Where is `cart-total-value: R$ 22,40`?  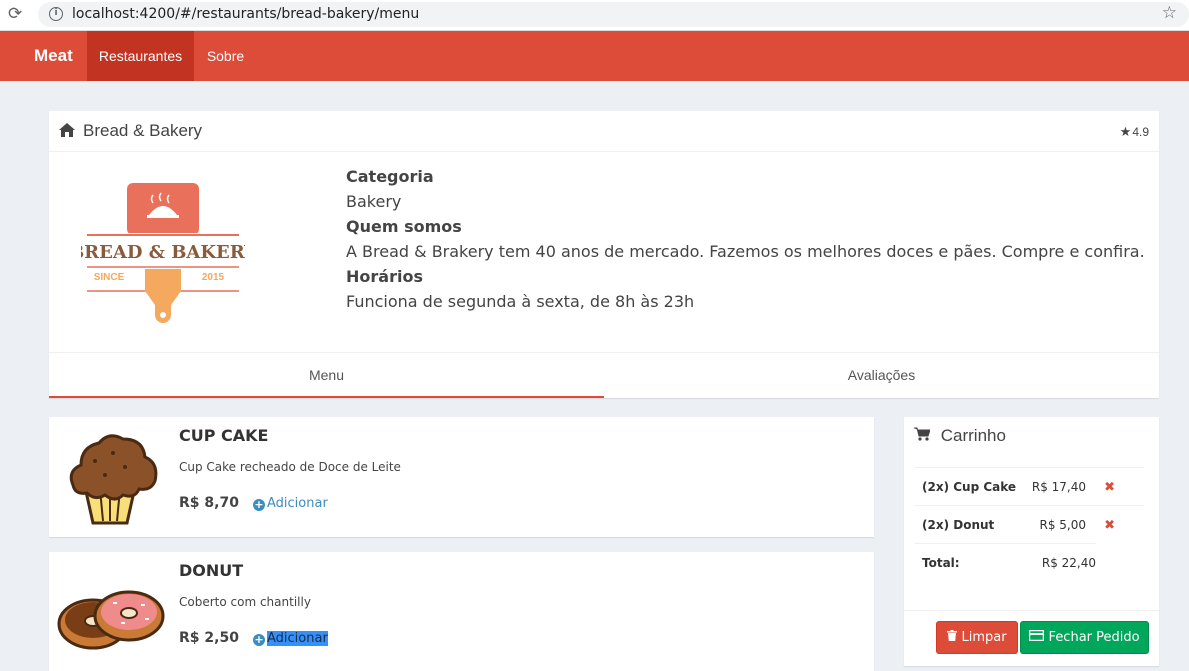 cart-total-value: R$ 22,40 is located at coordinates (1068, 563).